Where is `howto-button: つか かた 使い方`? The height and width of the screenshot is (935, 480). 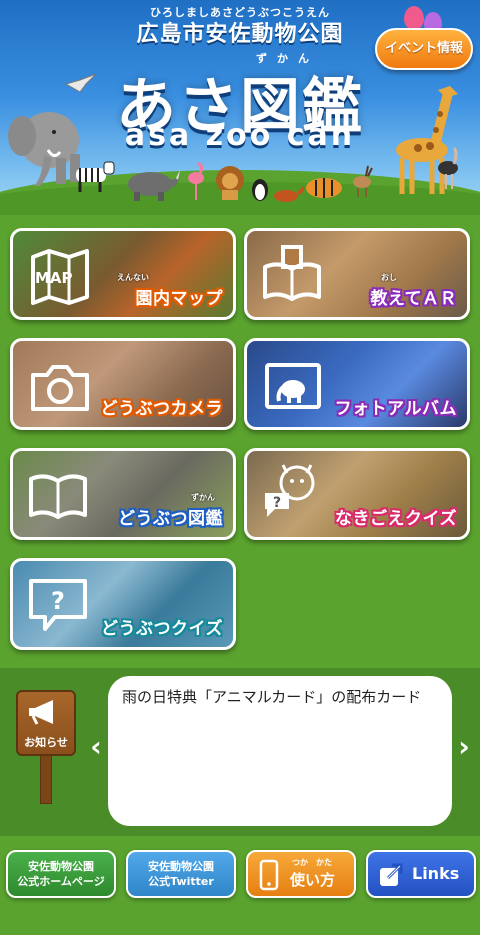
howto-button: つか かた 使い方 is located at coordinates (301, 874).